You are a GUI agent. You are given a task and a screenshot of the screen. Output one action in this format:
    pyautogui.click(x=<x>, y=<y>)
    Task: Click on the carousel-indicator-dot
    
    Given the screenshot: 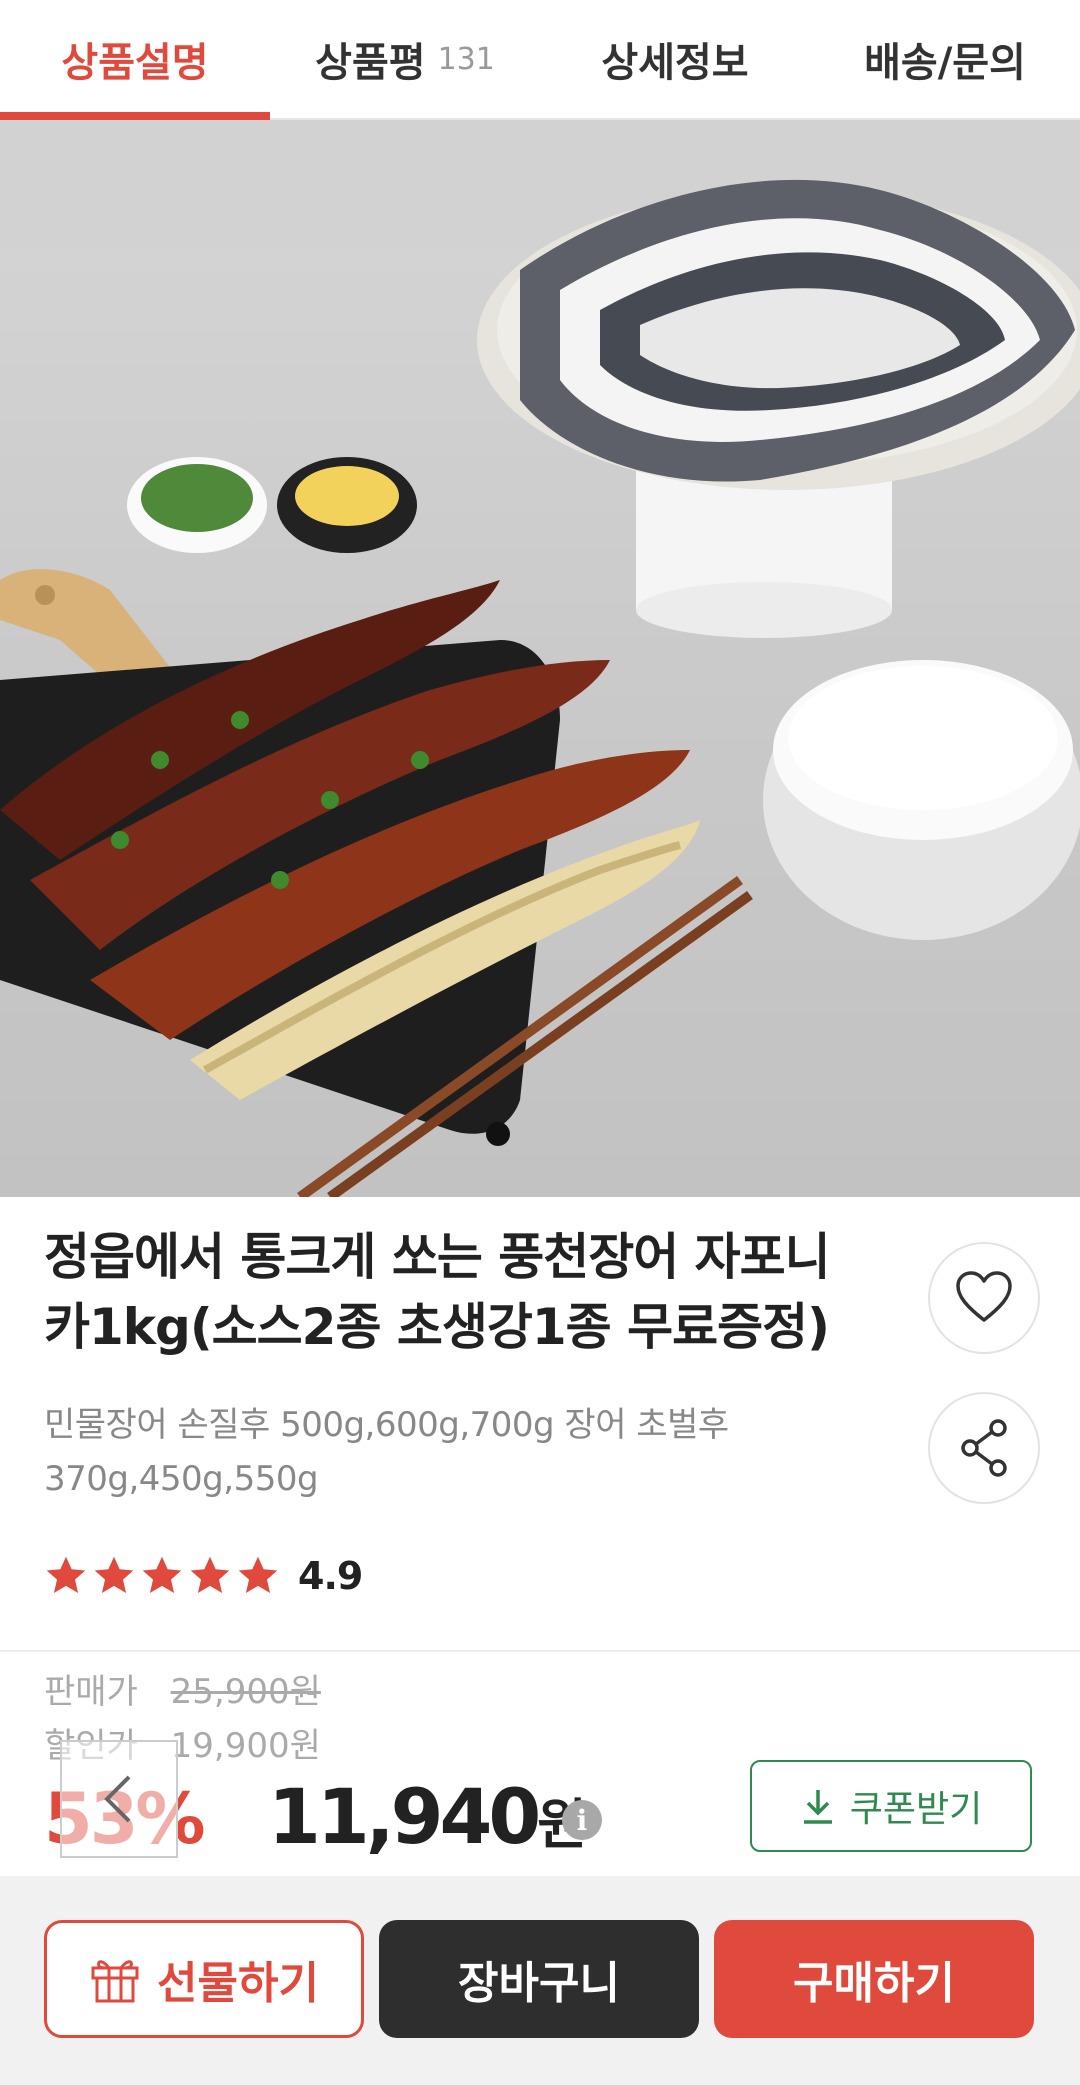 What is the action you would take?
    pyautogui.click(x=498, y=1134)
    